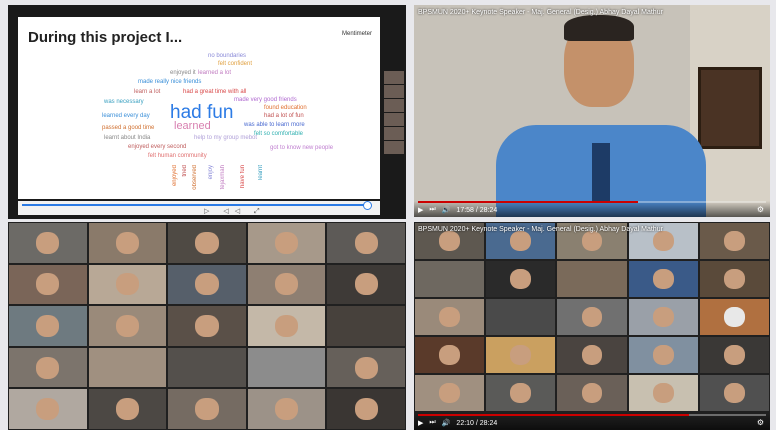 The height and width of the screenshot is (430, 776). I want to click on word-cloud-word: enjoy, so click(211, 172).